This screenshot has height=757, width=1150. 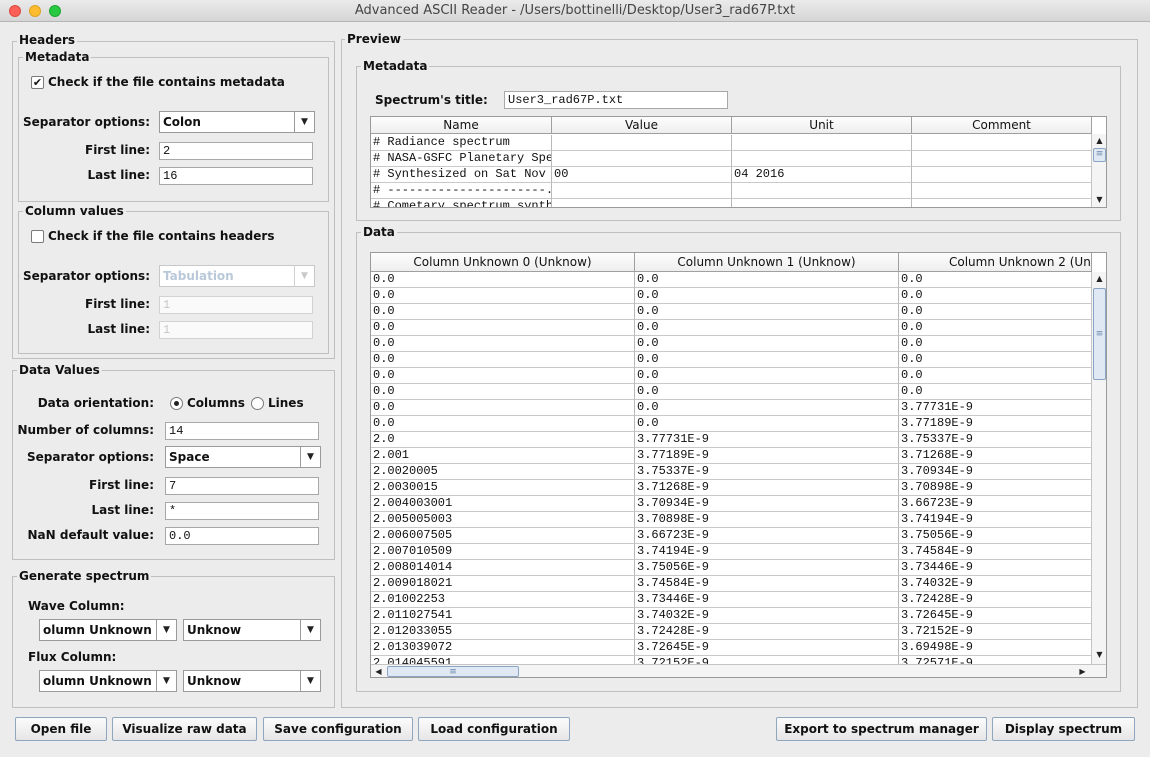 What do you see at coordinates (503, 616) in the screenshot?
I see `data-cell: 2.011027541` at bounding box center [503, 616].